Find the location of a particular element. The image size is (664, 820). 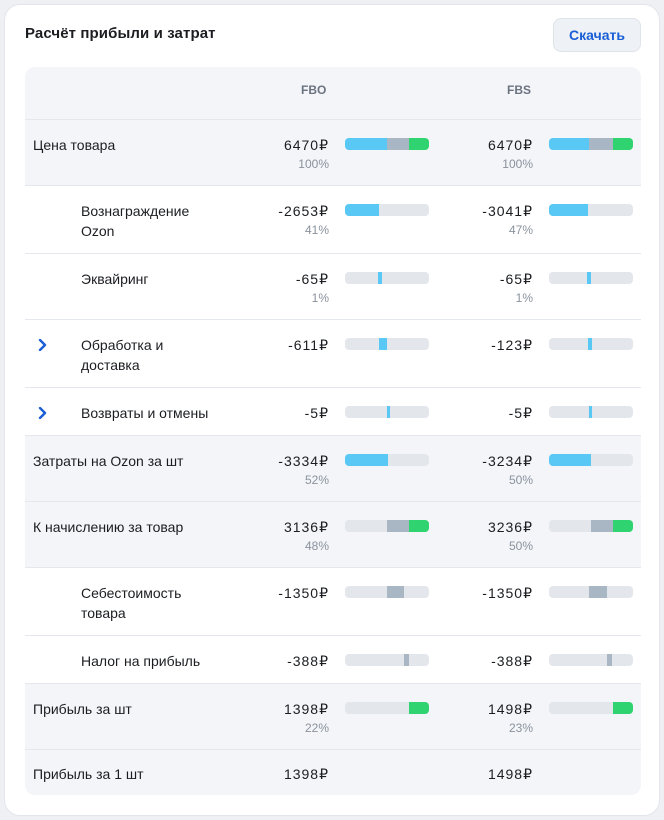

fbs-value: -1350₽ is located at coordinates (507, 593).